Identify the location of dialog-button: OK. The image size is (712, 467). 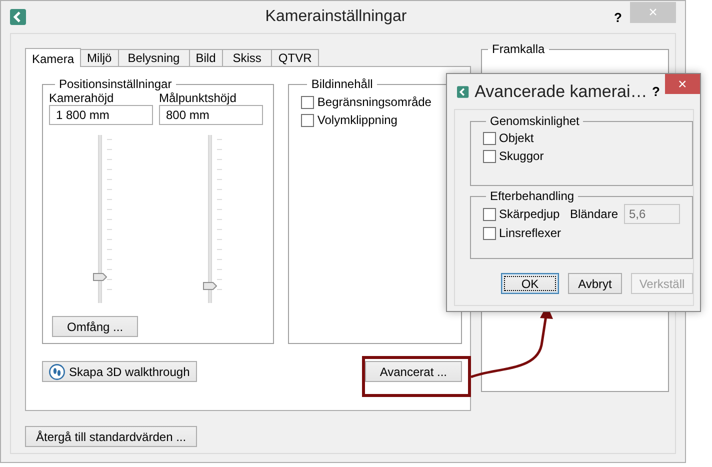
(530, 283).